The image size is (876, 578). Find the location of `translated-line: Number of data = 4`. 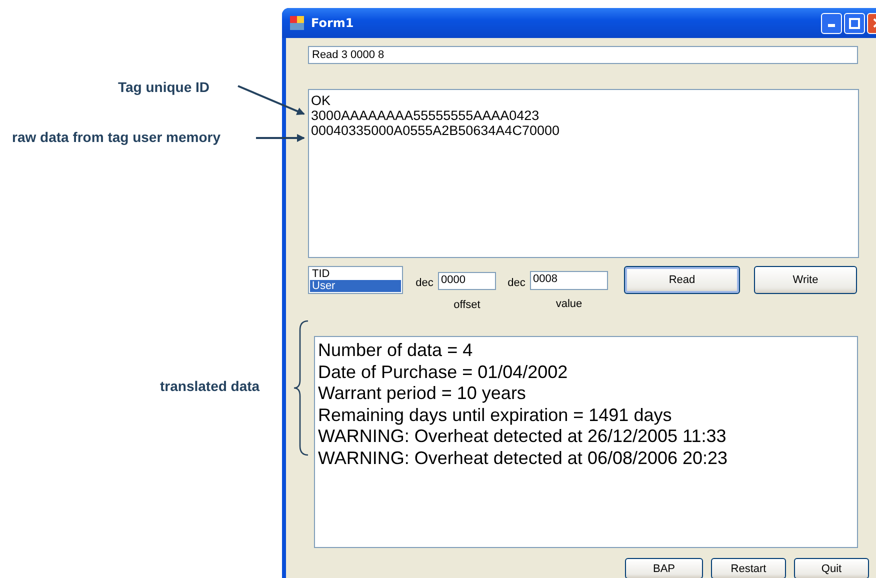

translated-line: Number of data = 4 is located at coordinates (396, 351).